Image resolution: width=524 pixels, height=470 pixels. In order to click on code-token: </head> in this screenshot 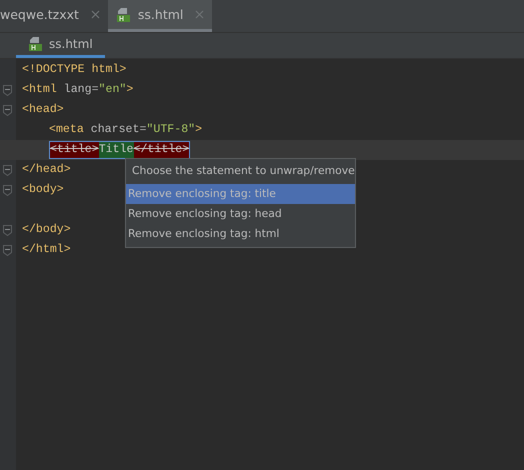, I will do `click(46, 170)`.